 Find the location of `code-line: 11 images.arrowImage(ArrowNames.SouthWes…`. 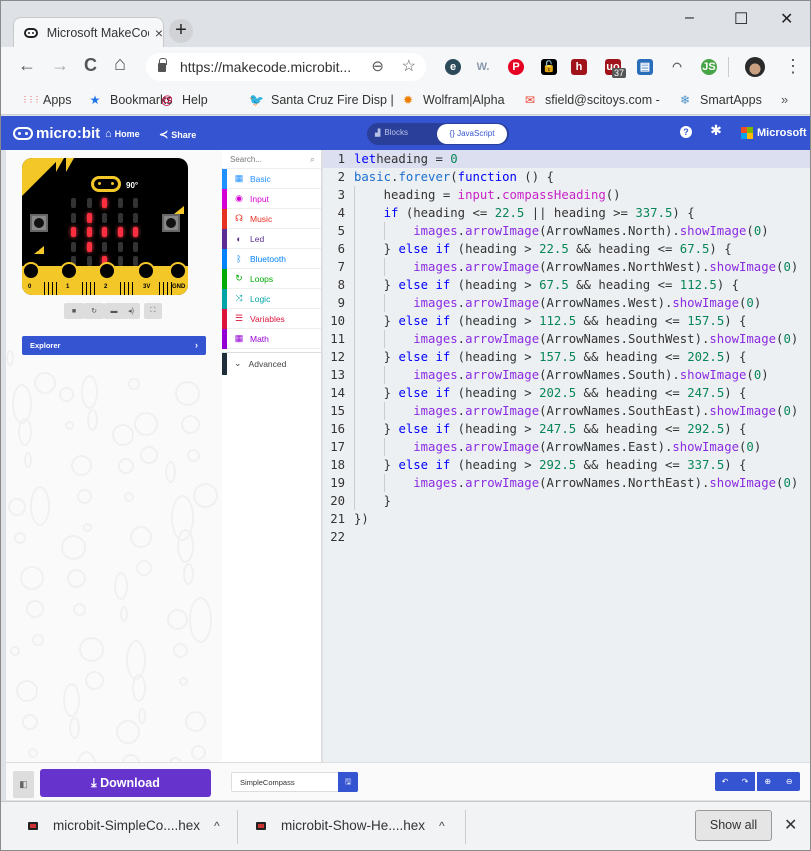

code-line: 11 images.arrowImage(ArrowNames.SouthWes… is located at coordinates (566, 339).